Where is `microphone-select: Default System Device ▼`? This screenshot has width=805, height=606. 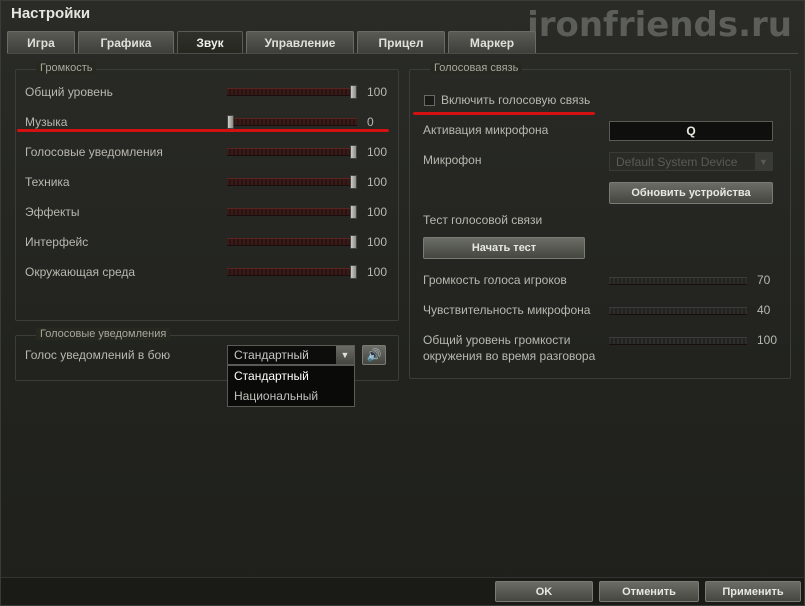 microphone-select: Default System Device ▼ is located at coordinates (691, 161).